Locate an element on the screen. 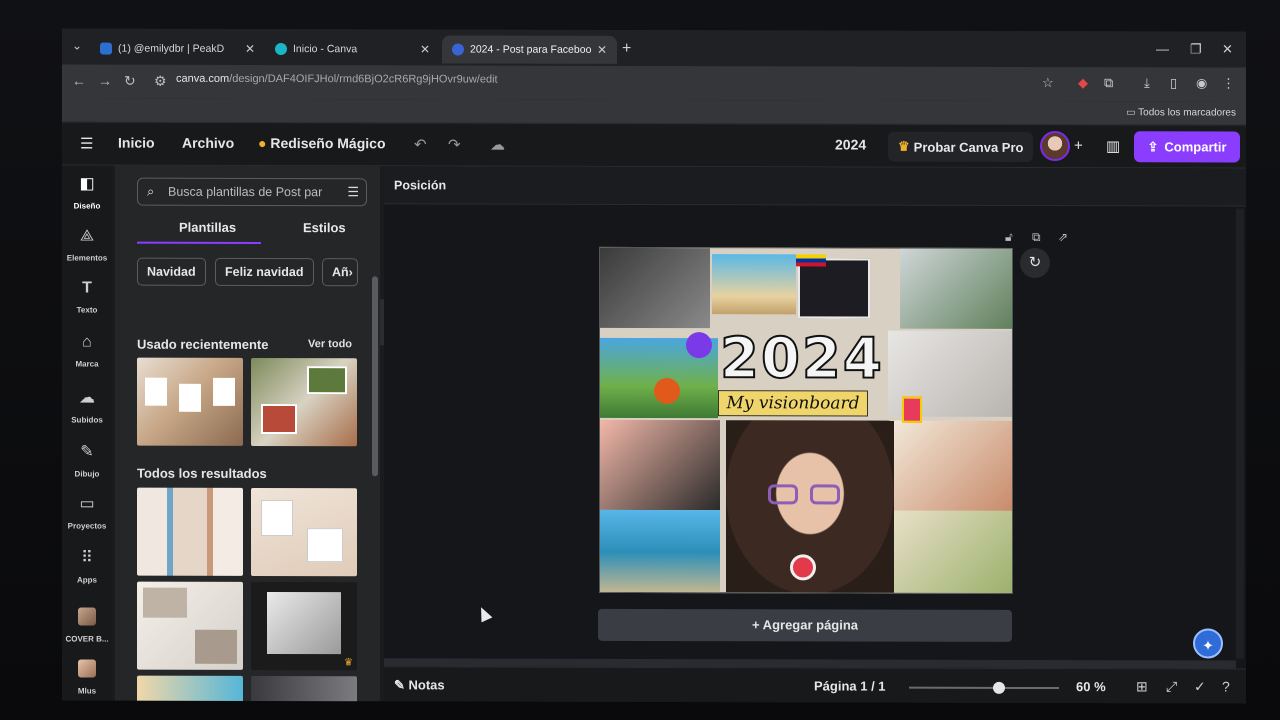  chip-navidad: Navidad is located at coordinates (171, 271).